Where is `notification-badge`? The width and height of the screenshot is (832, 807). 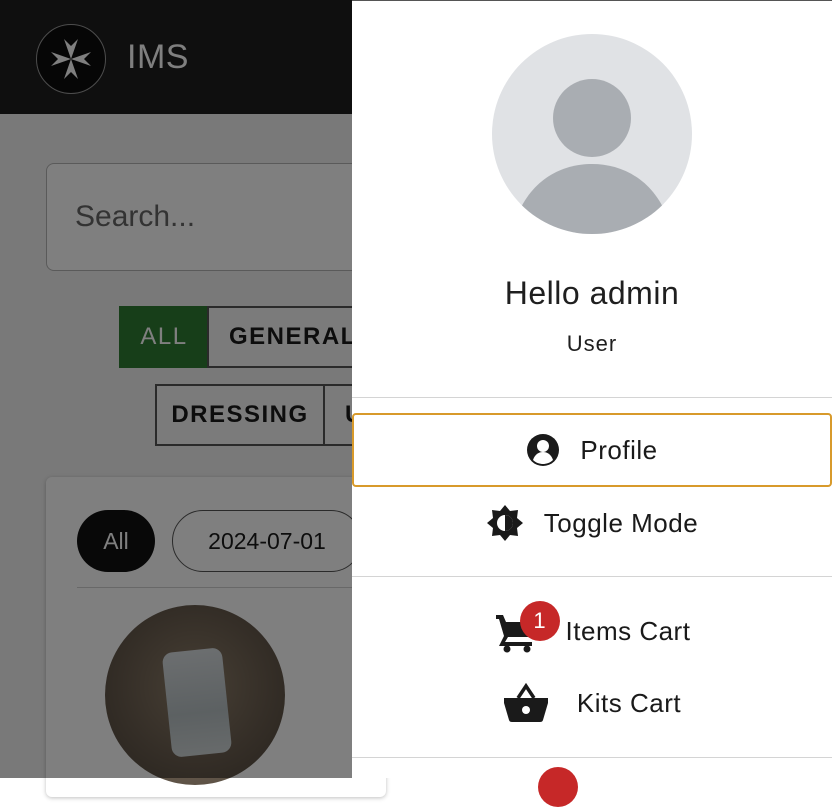
notification-badge is located at coordinates (558, 787).